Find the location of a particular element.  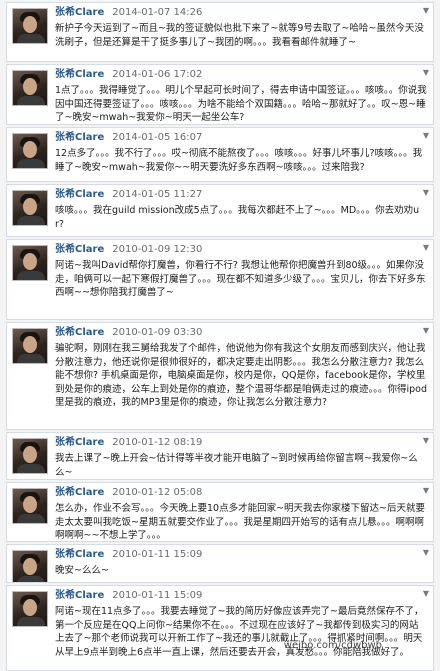

post-text: 晚安~么么~ is located at coordinates (241, 571).